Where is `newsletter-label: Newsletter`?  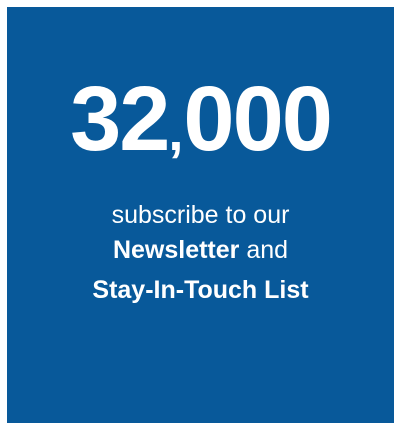 newsletter-label: Newsletter is located at coordinates (176, 250).